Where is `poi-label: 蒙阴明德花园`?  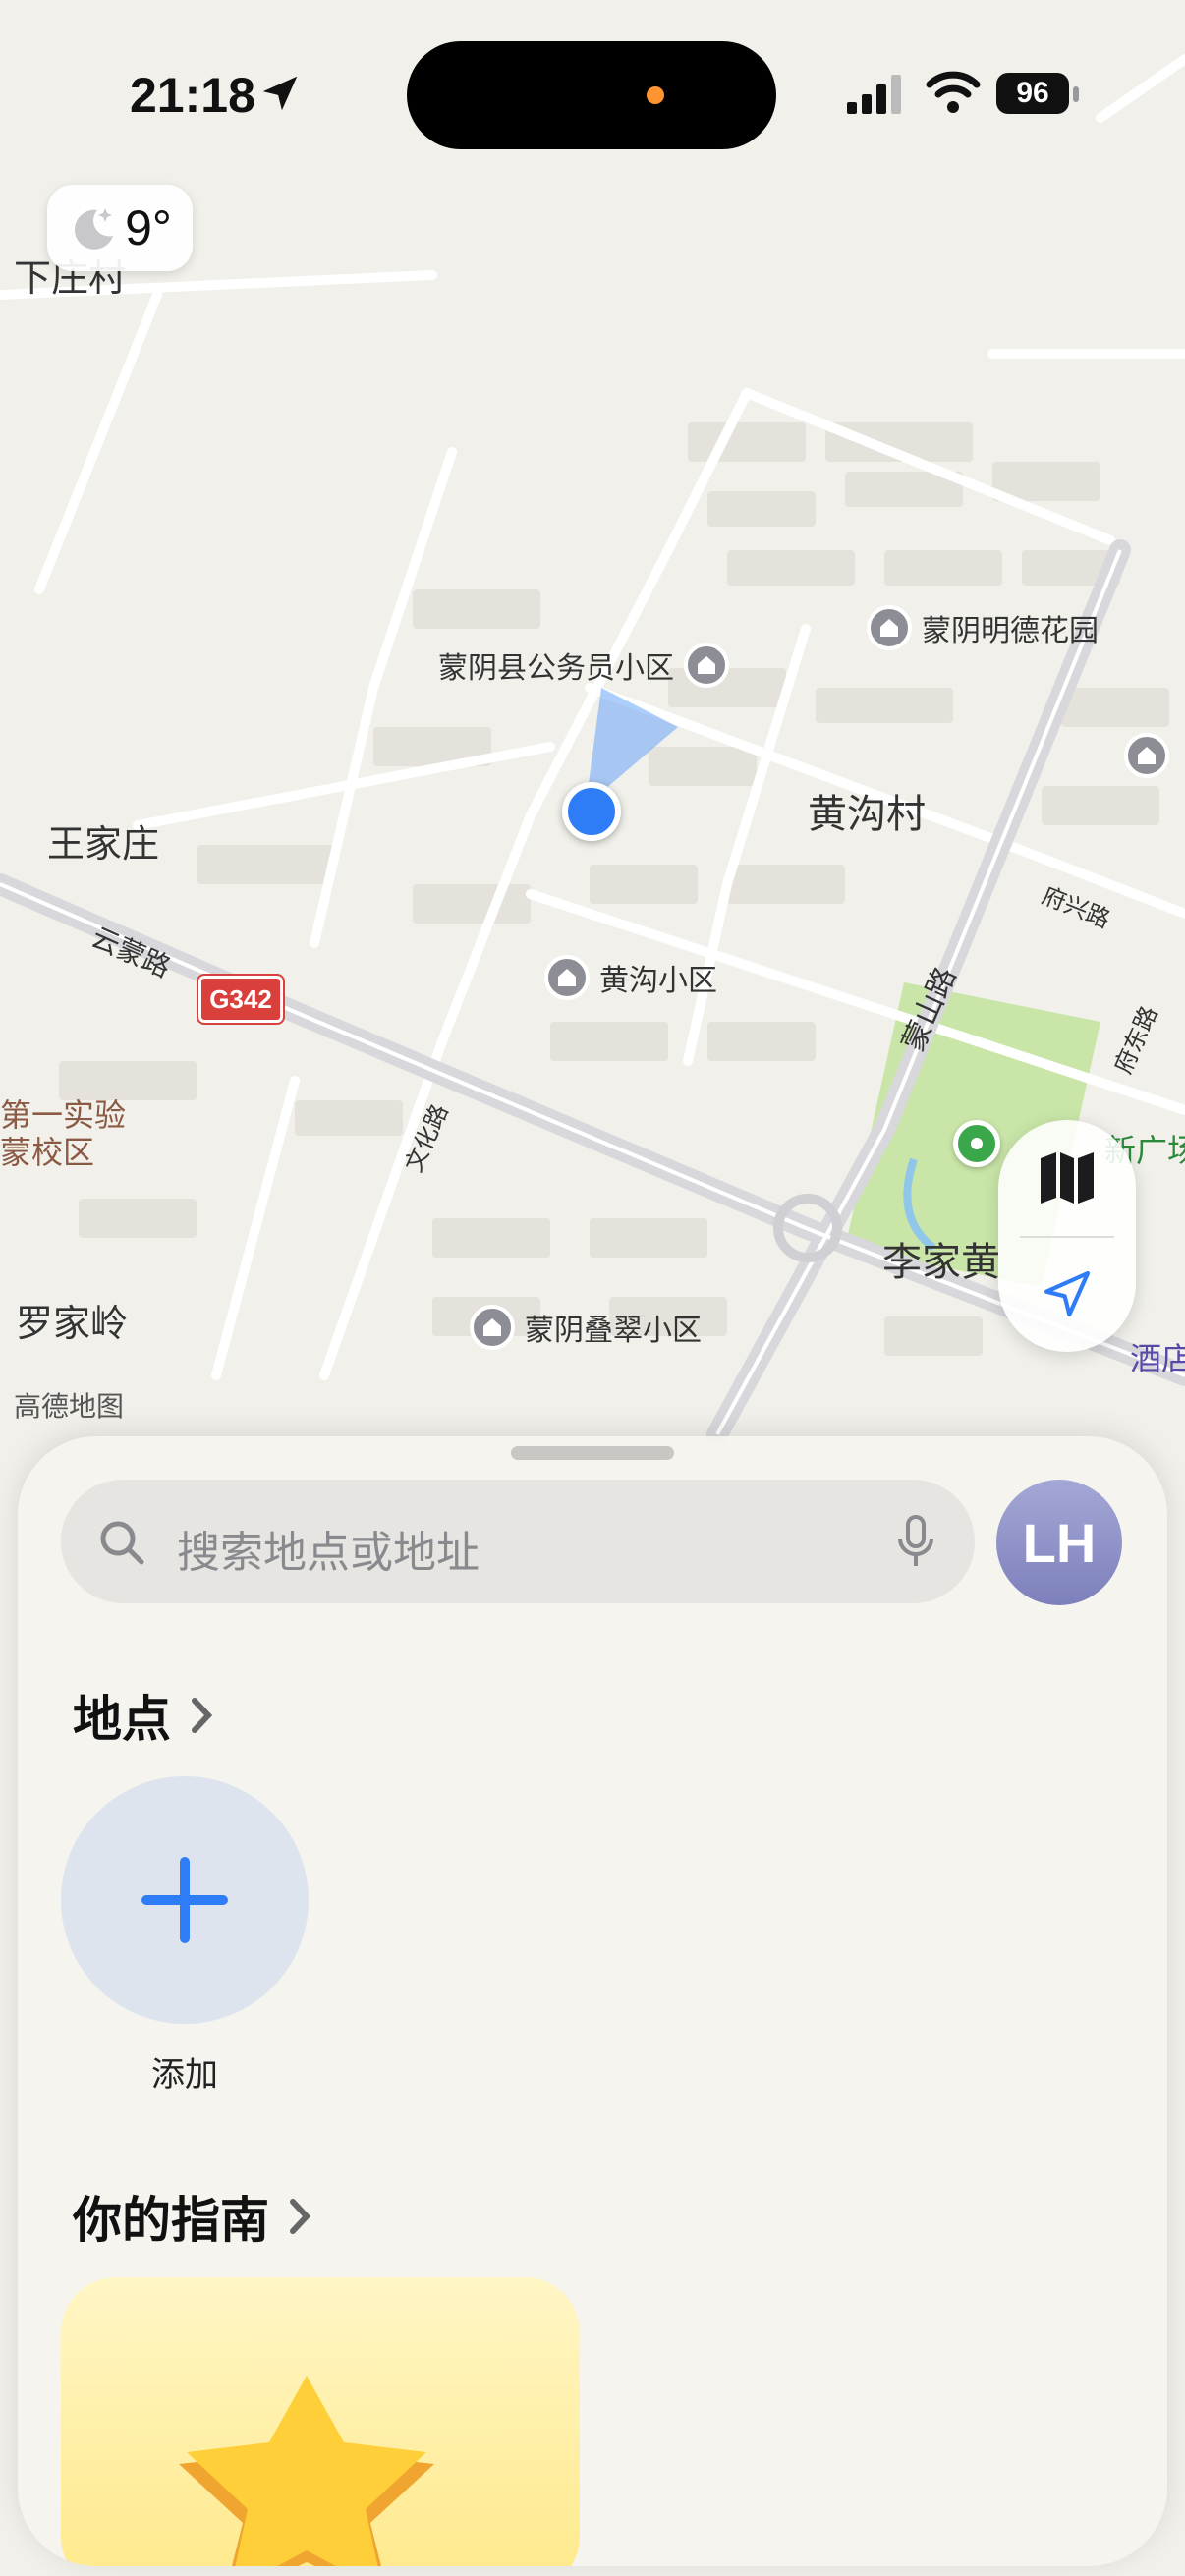
poi-label: 蒙阴明德花园 is located at coordinates (1010, 631).